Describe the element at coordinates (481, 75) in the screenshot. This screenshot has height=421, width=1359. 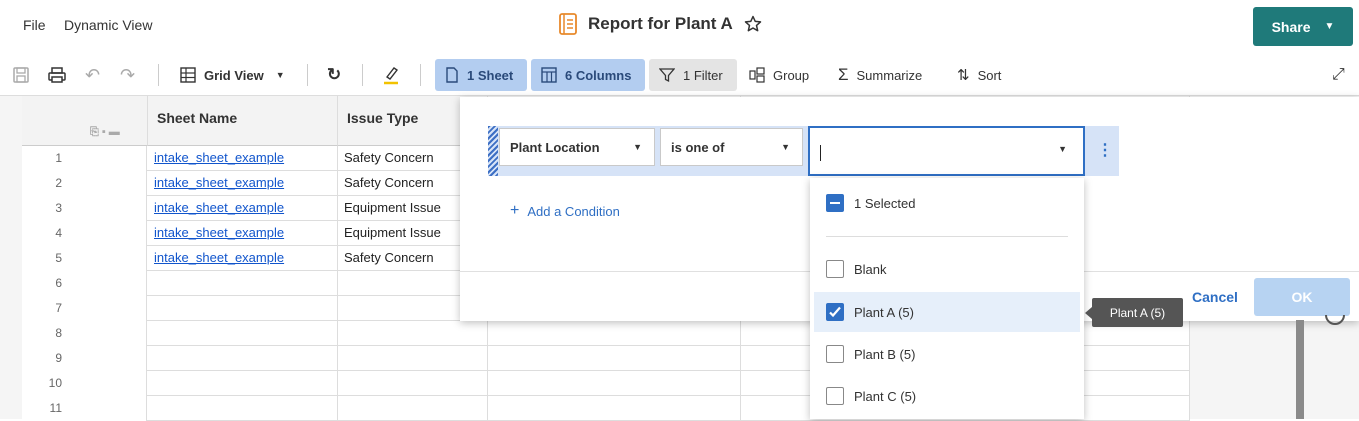
I see `sheets-button: 1 Sheet` at that location.